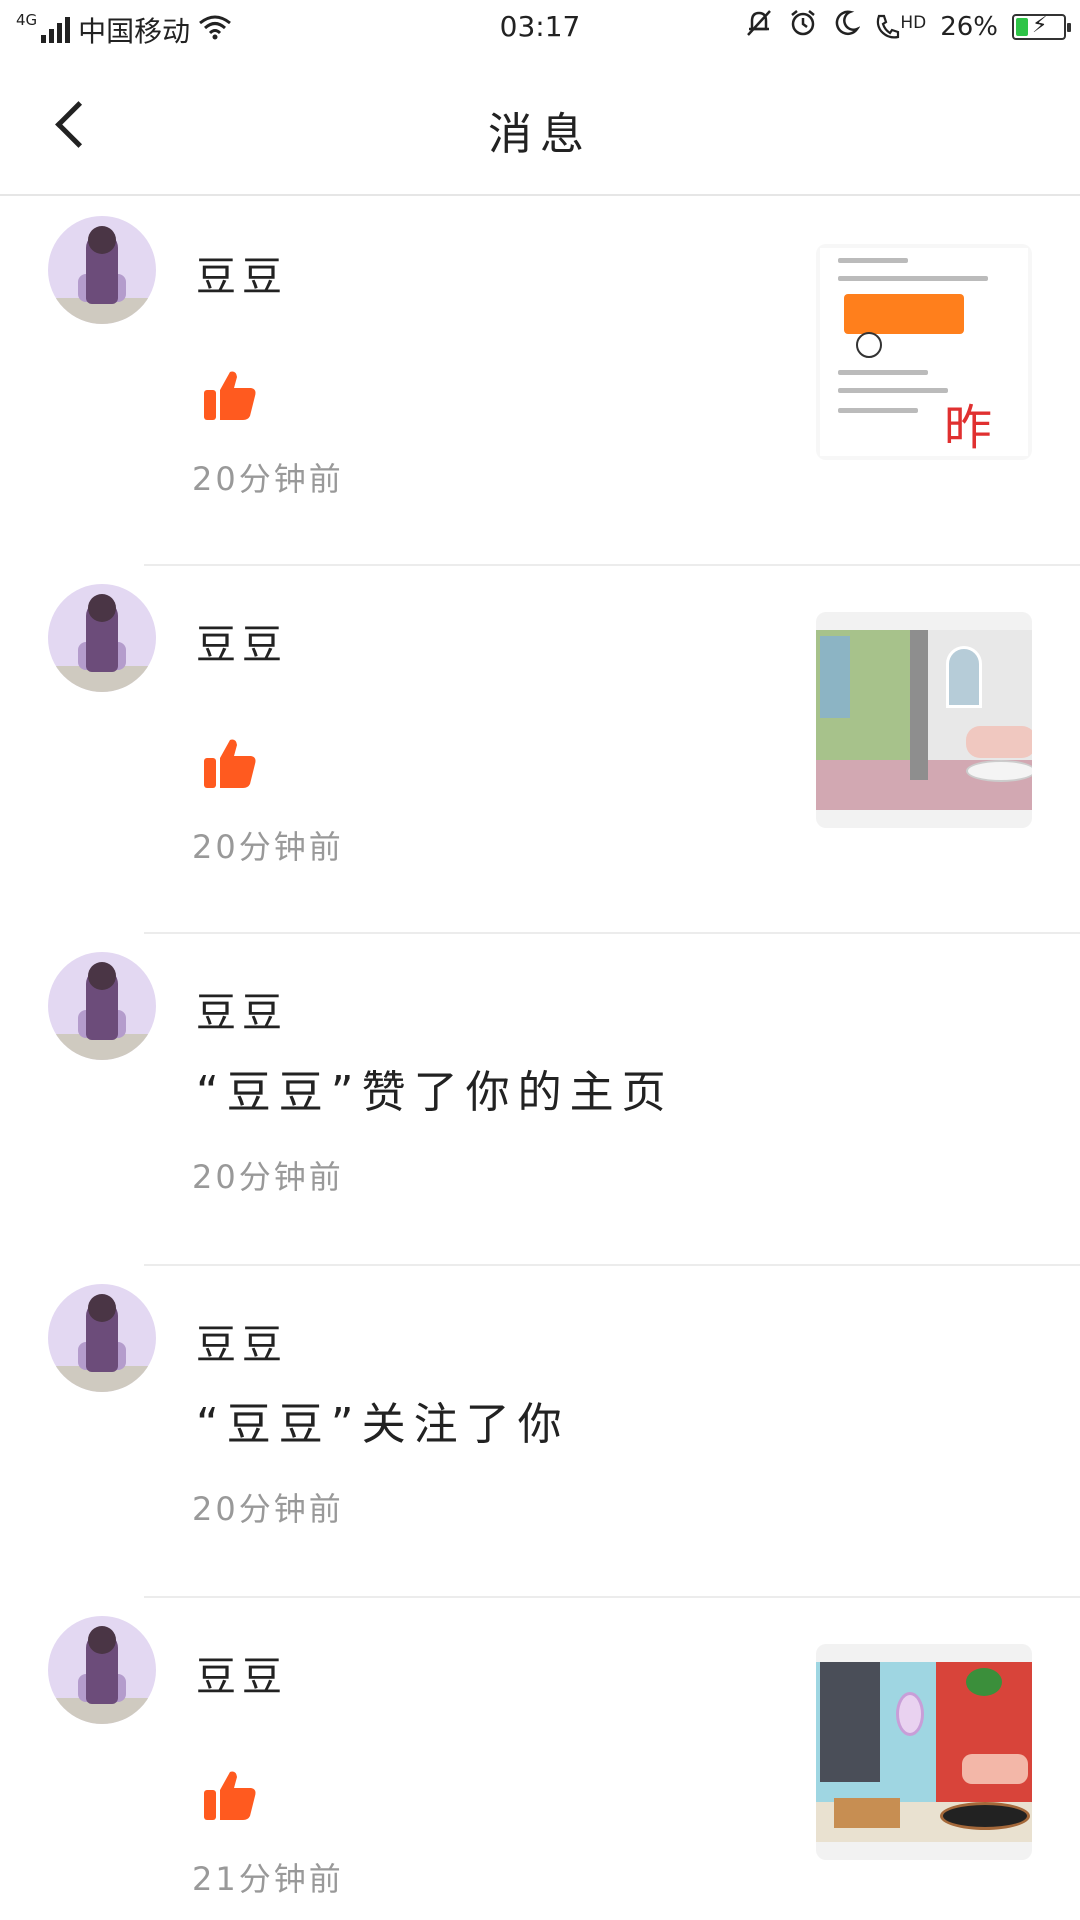 The height and width of the screenshot is (1920, 1080). Describe the element at coordinates (540, 27) in the screenshot. I see `status-bar: 4G 中国移动 03:17 HD 26% ⚡` at that location.